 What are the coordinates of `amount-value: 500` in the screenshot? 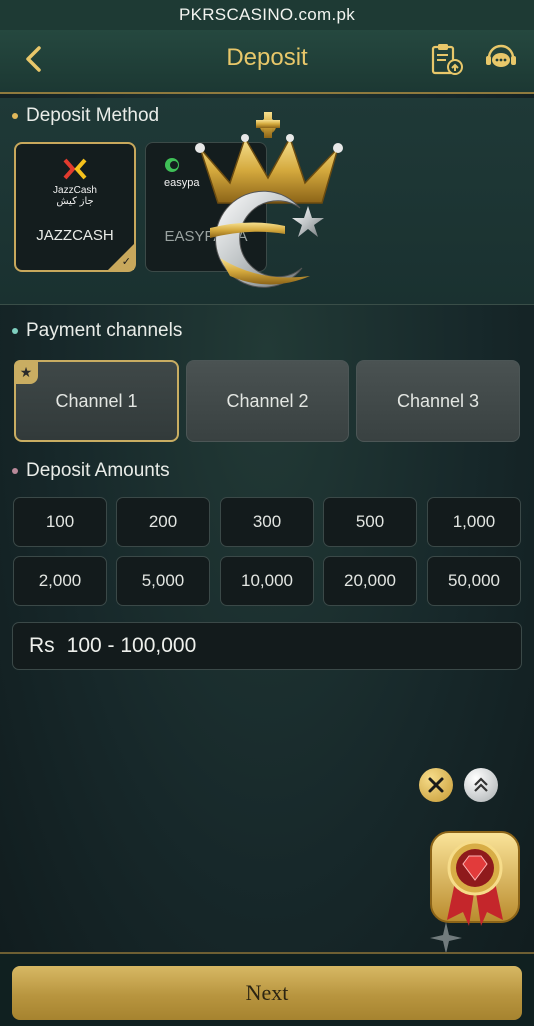 It's located at (370, 521).